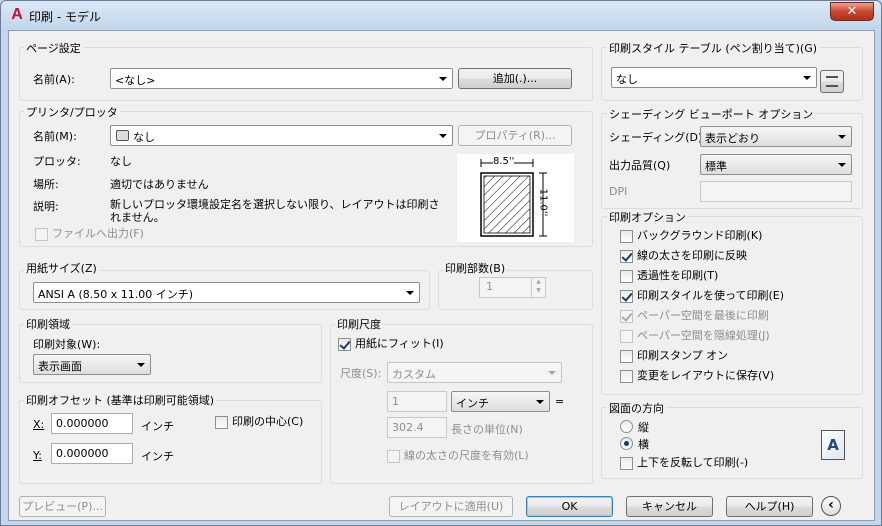 The width and height of the screenshot is (882, 526). What do you see at coordinates (720, 297) in the screenshot?
I see `option-plot-with-styles: 印刷スタイルを使って印刷(E)` at bounding box center [720, 297].